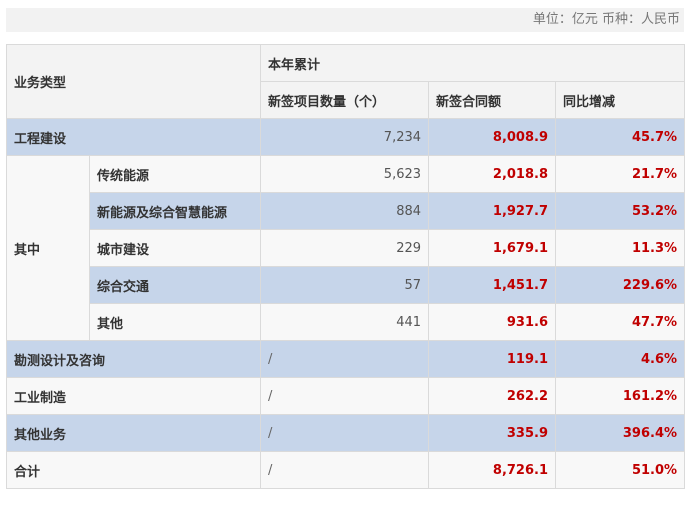 This screenshot has height=521, width=692. What do you see at coordinates (620, 359) in the screenshot?
I see `row-yoy: 4.6%` at bounding box center [620, 359].